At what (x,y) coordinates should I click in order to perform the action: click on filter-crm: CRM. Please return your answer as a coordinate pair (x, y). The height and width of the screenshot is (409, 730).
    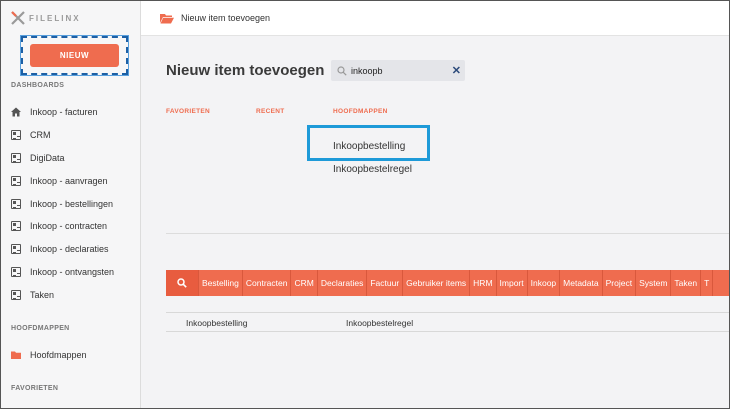
    Looking at the image, I should click on (304, 283).